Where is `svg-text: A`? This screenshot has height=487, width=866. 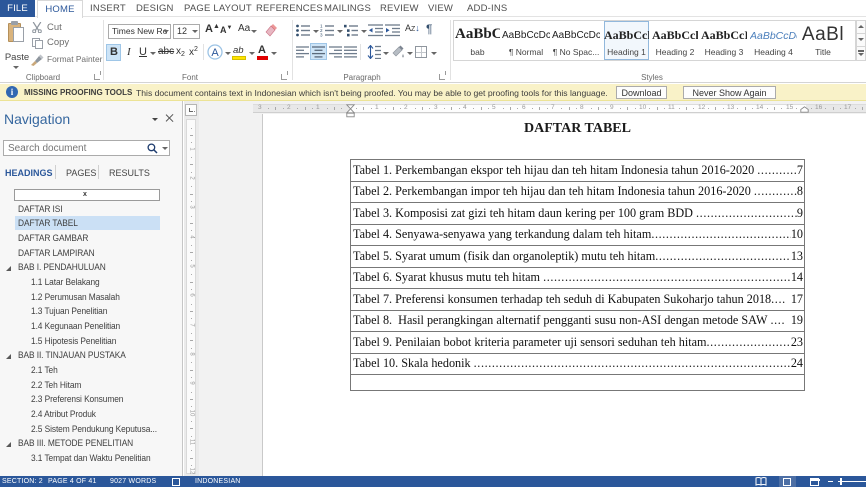
svg-text: A is located at coordinates (215, 53).